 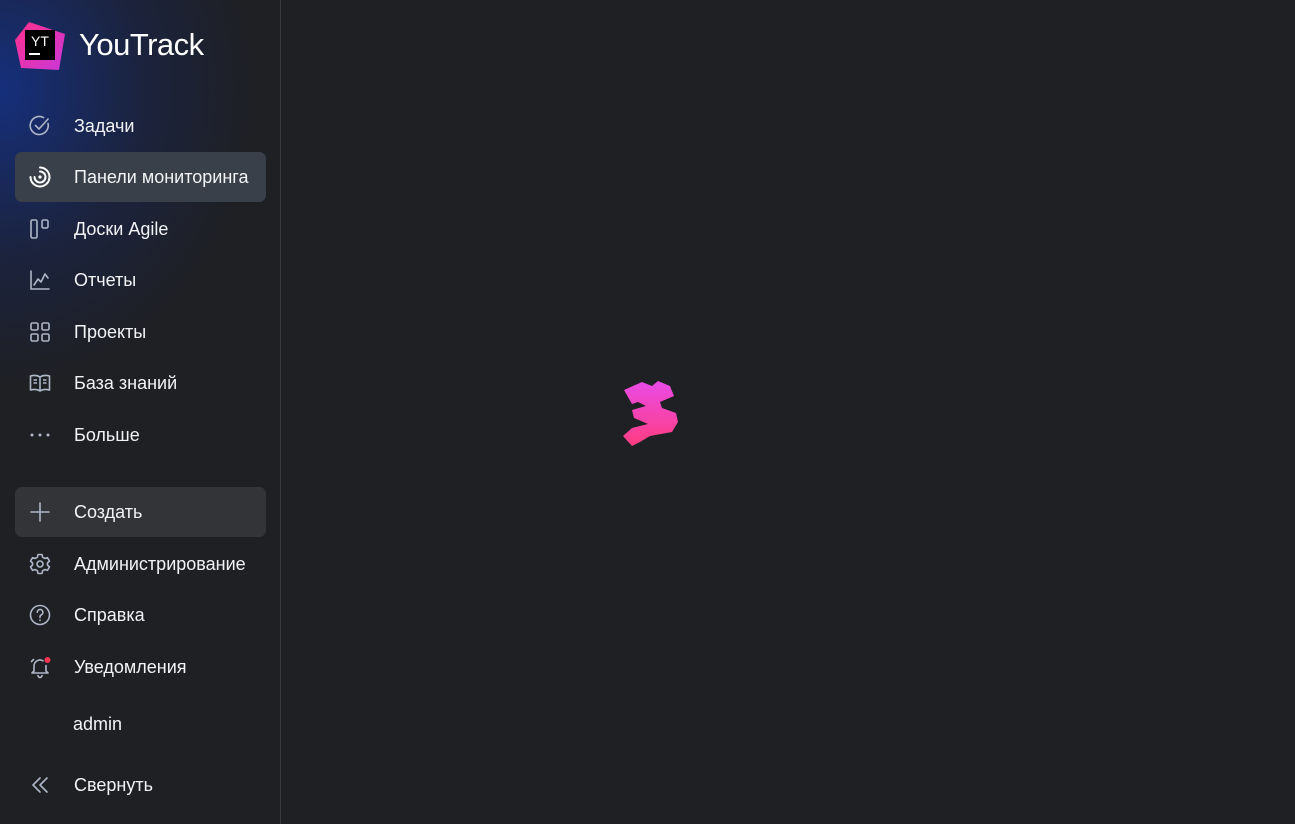 What do you see at coordinates (161, 176) in the screenshot?
I see `sidebar-item-label: Панели мониторинга` at bounding box center [161, 176].